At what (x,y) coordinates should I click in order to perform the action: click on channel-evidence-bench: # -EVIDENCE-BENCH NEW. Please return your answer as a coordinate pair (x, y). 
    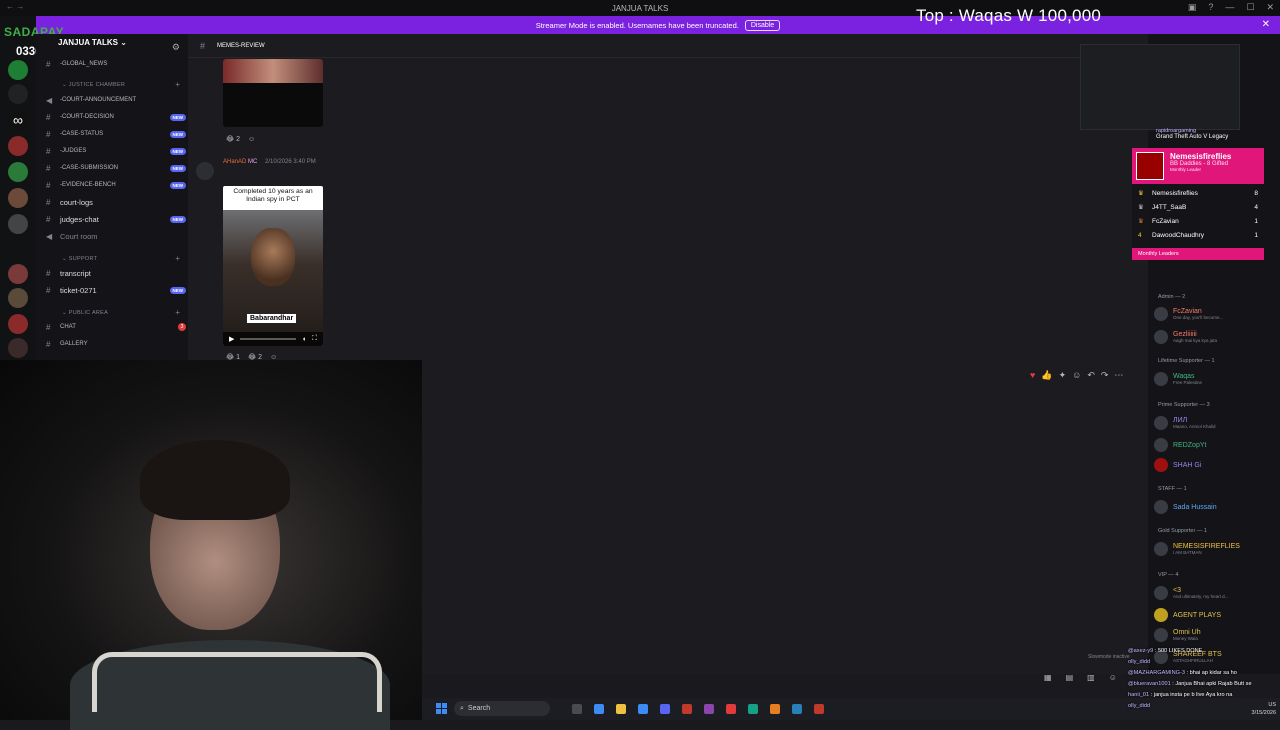
    Looking at the image, I should click on (116, 185).